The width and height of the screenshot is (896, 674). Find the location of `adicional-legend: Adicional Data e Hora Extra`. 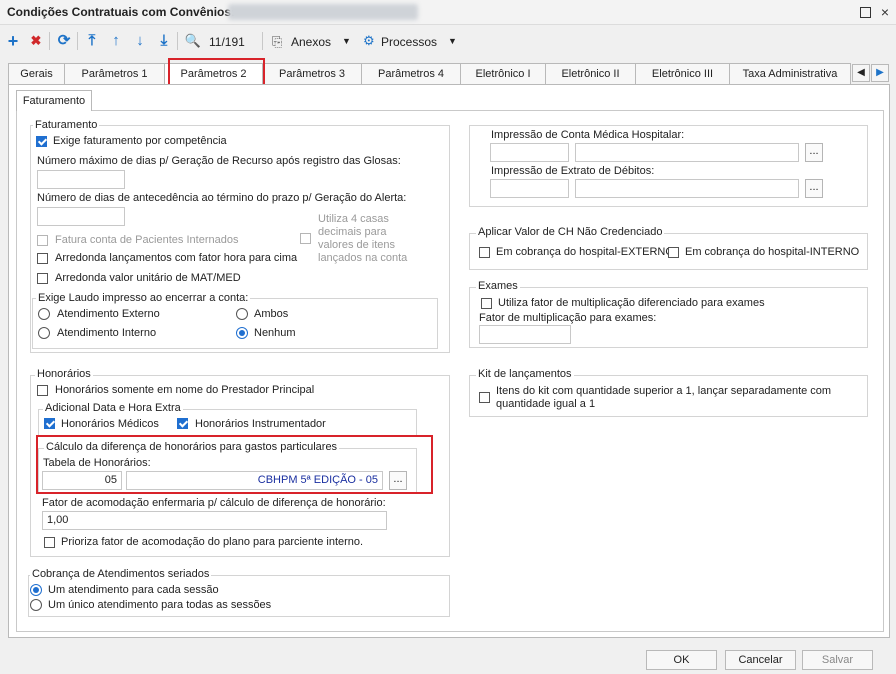

adicional-legend: Adicional Data e Hora Extra is located at coordinates (113, 408).